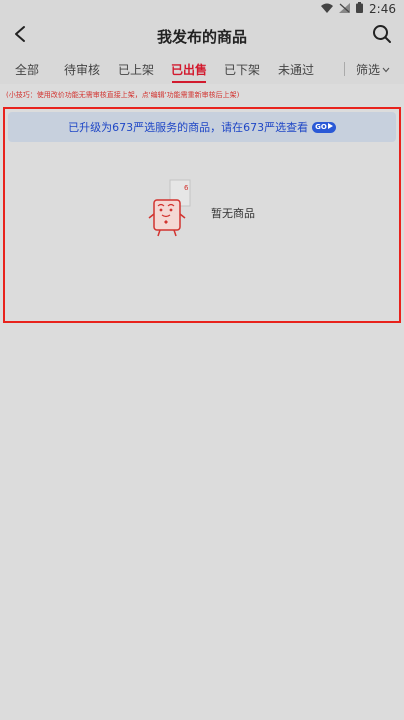 Image resolution: width=404 pixels, height=720 pixels. I want to click on tab-all: 全部, so click(27, 69).